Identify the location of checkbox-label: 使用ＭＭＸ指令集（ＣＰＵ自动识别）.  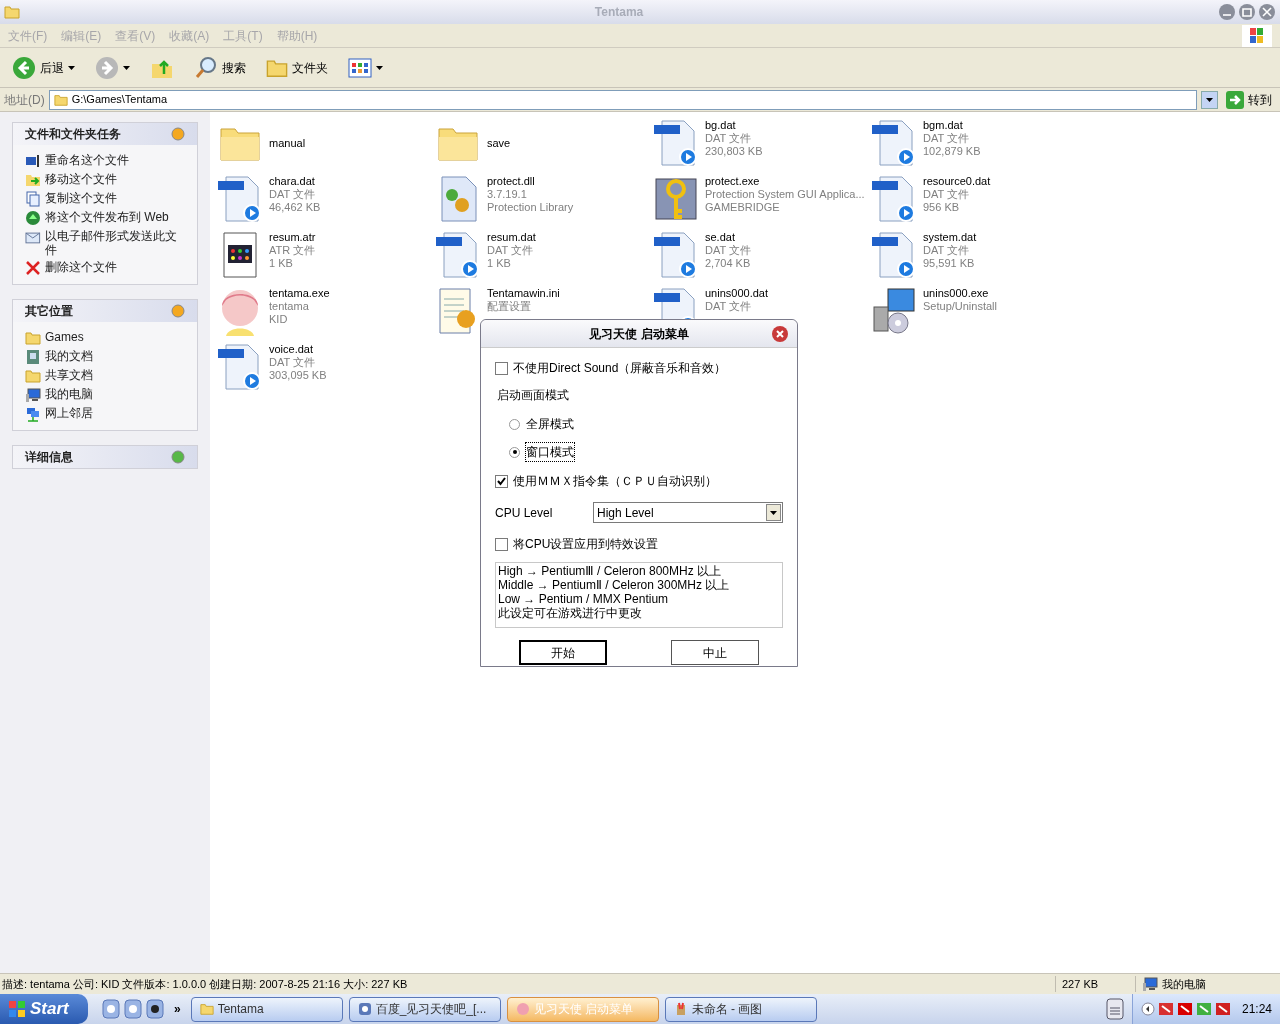
(615, 481).